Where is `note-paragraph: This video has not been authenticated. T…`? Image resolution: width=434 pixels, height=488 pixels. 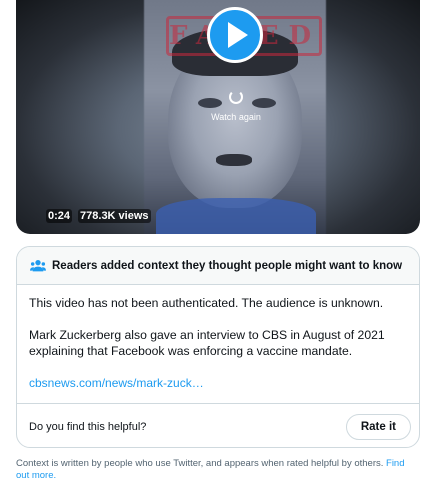 note-paragraph: This video has not been authenticated. T… is located at coordinates (206, 303).